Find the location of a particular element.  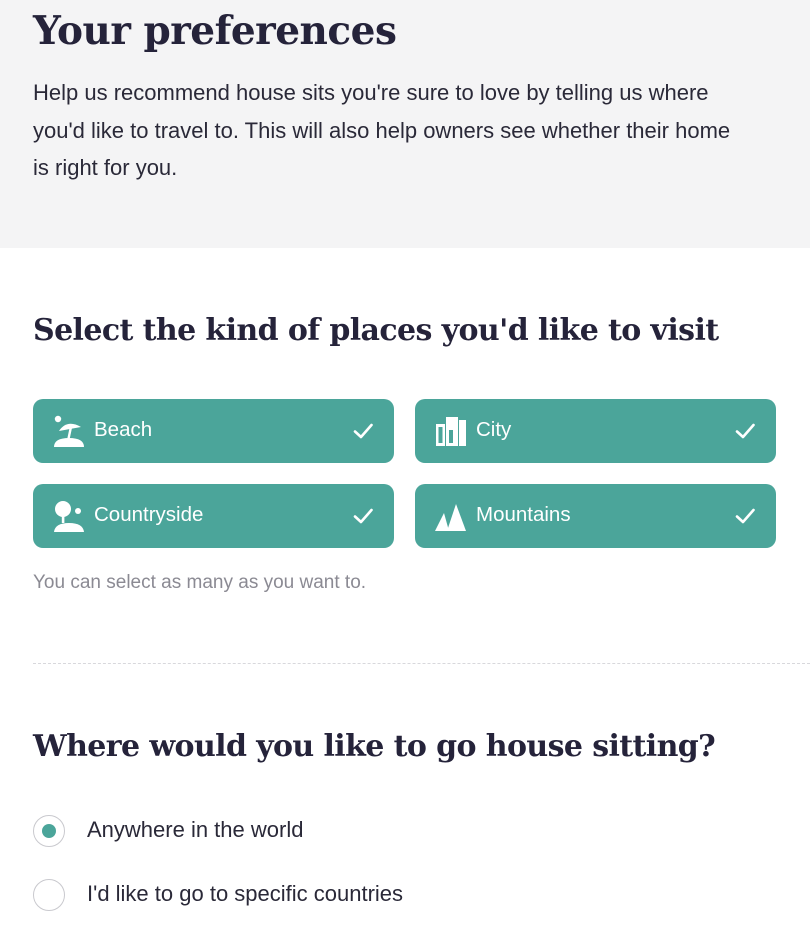

radio-option-anywhere: Anywhere in the world is located at coordinates (313, 831).